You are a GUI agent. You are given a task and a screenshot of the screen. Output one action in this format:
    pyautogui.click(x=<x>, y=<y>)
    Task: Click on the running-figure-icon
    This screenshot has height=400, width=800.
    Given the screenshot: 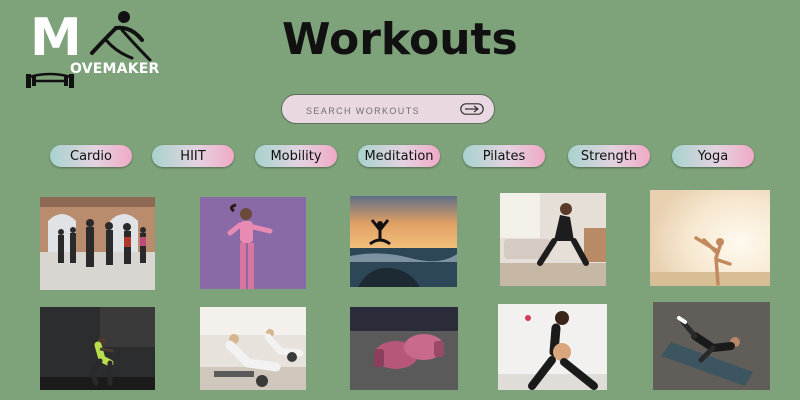 What is the action you would take?
    pyautogui.click(x=121, y=36)
    